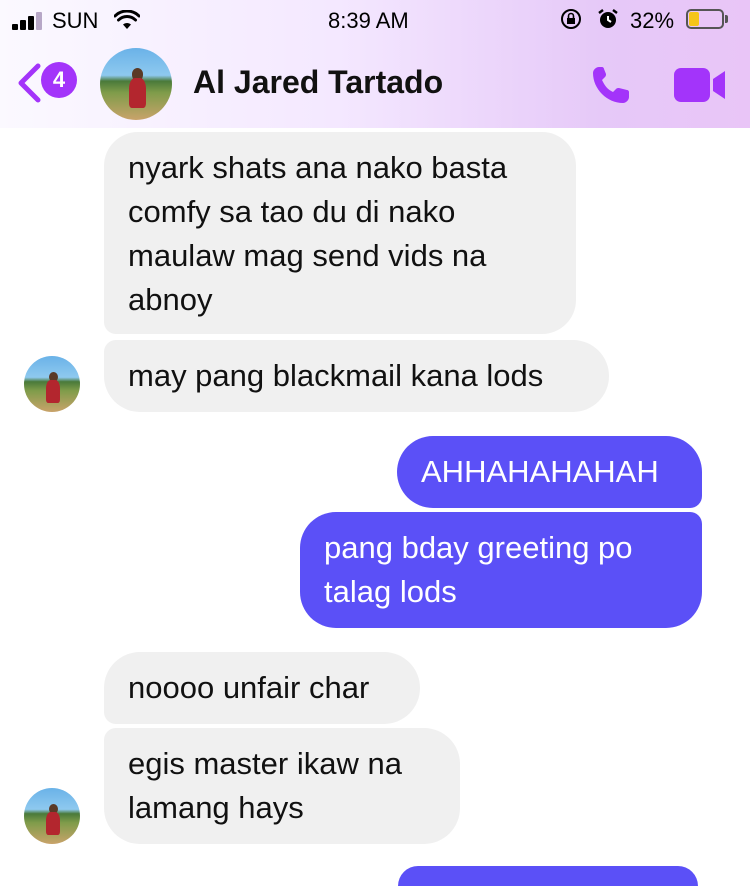 Image resolution: width=750 pixels, height=886 pixels. I want to click on chat-header: SUN 8:39 AM 32% 4 Al Jared Tartado, so click(375, 64).